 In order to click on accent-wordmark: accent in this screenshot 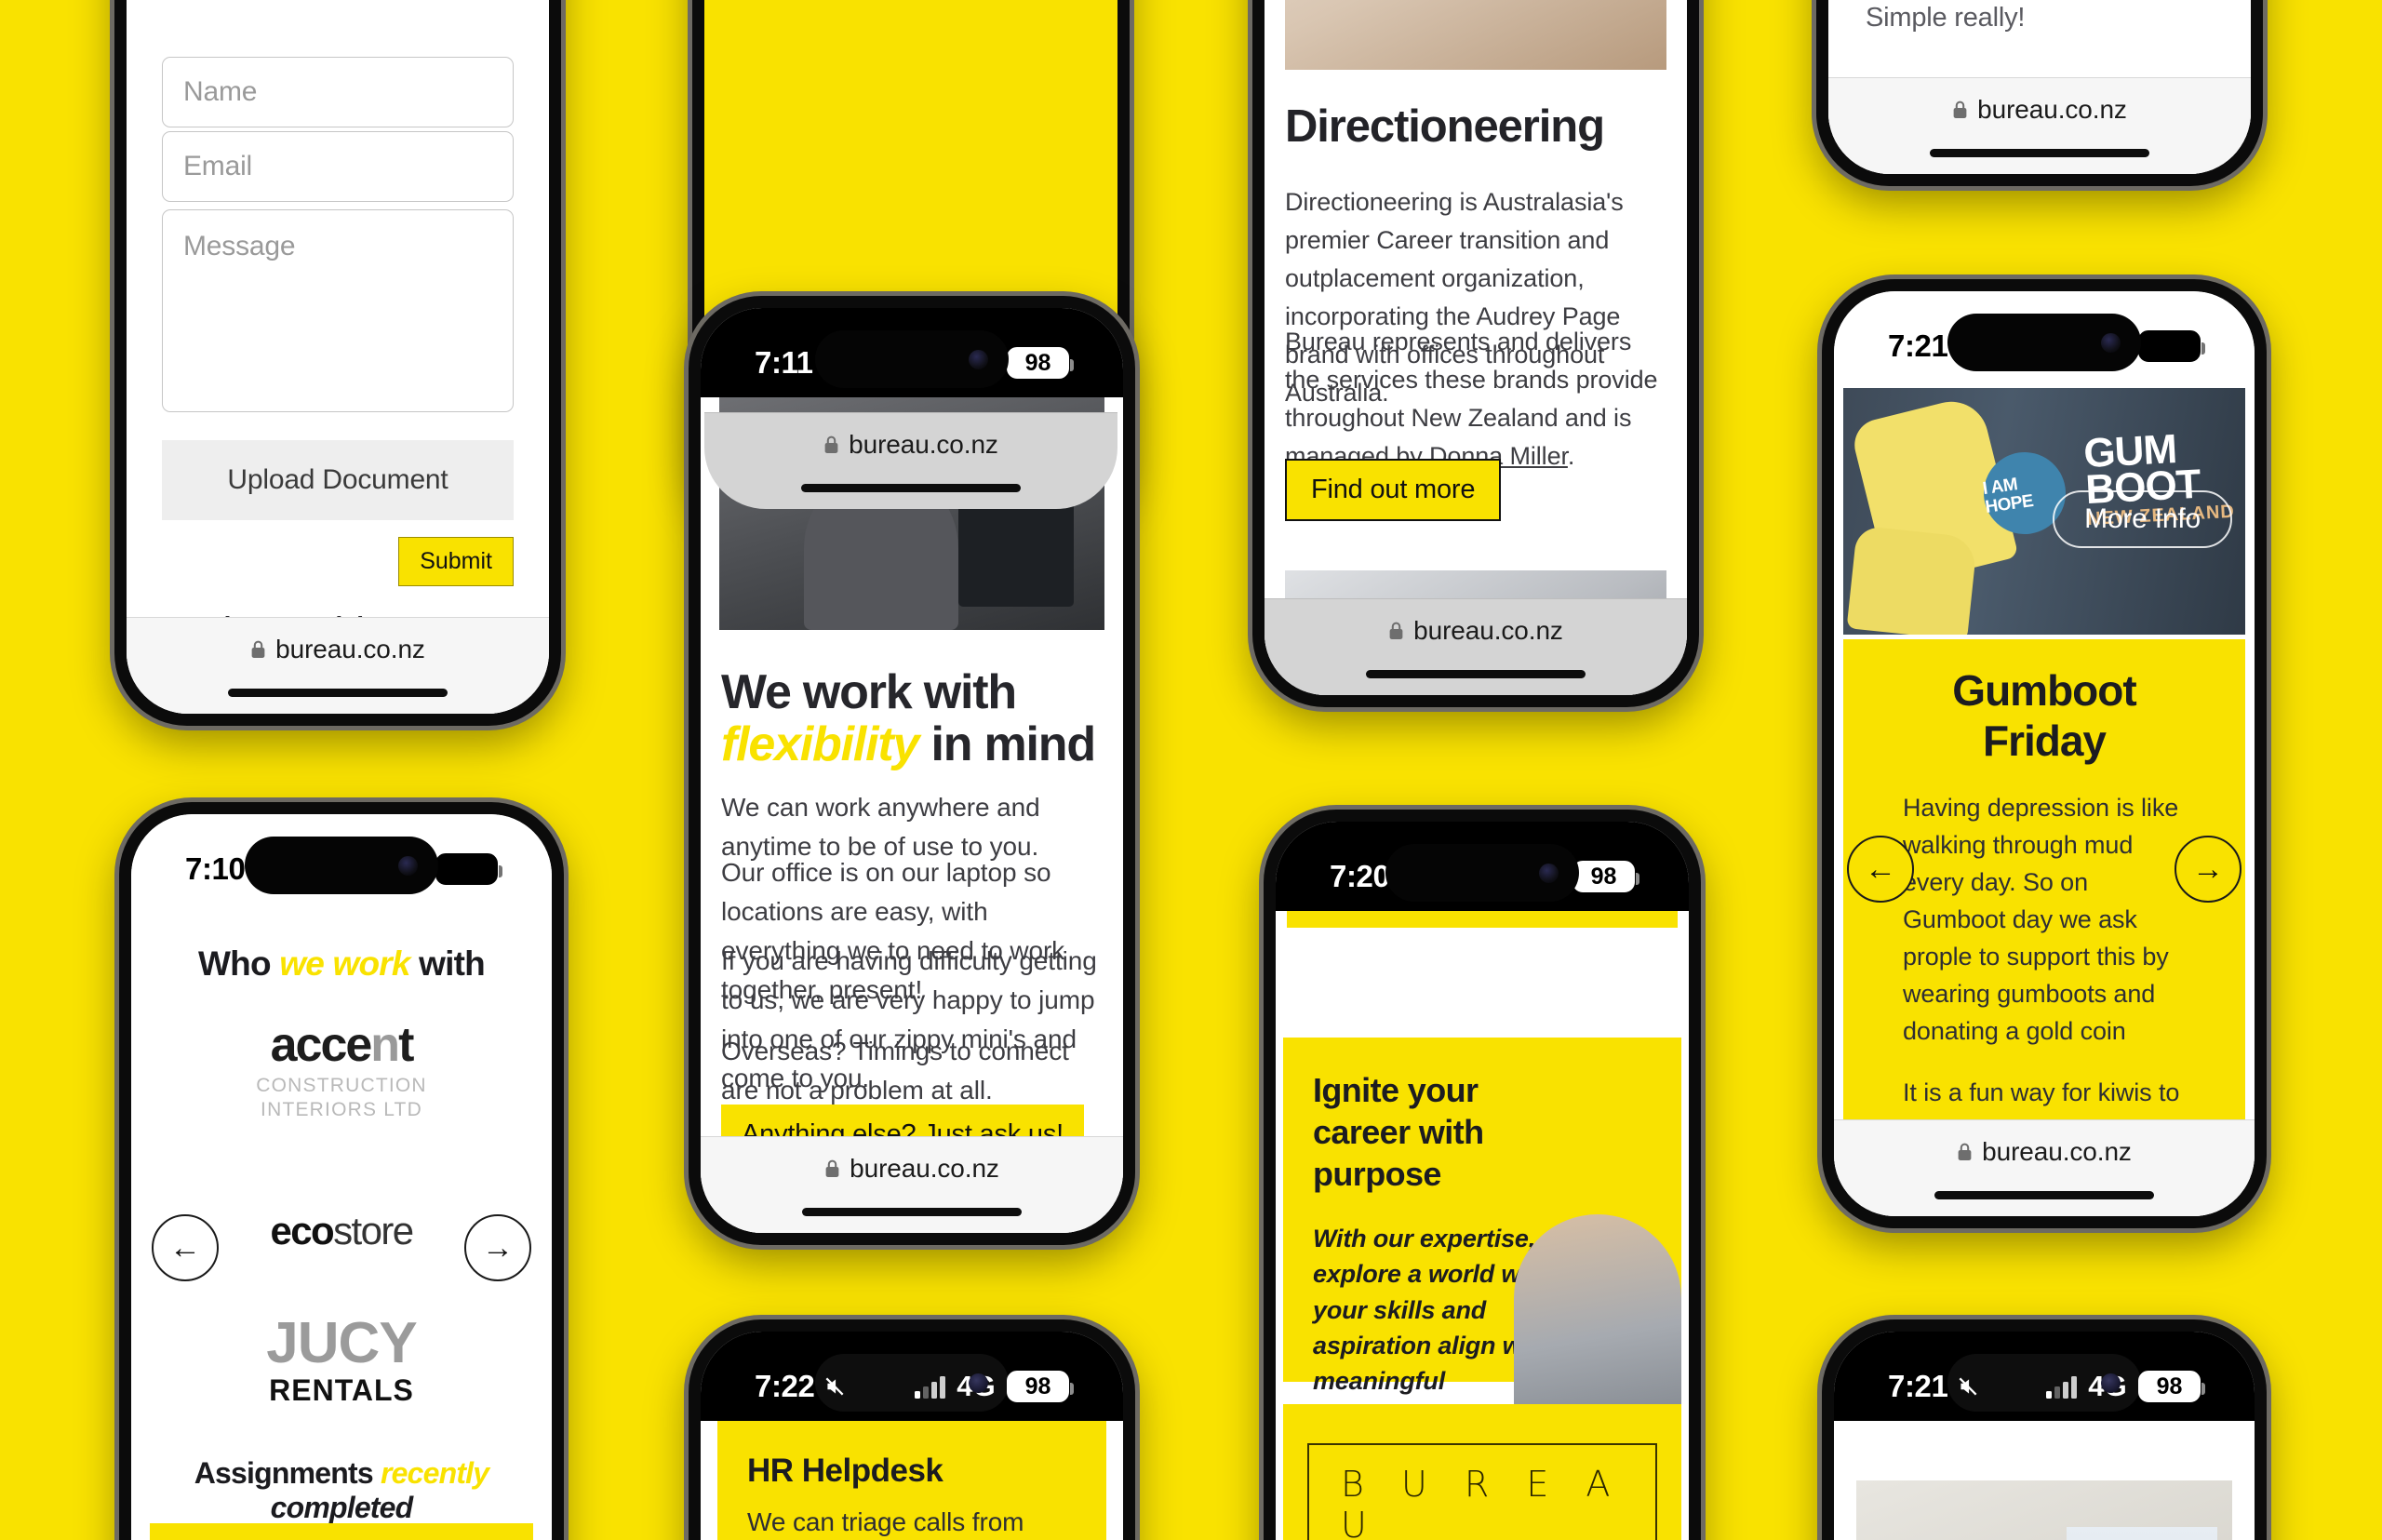, I will do `click(342, 1045)`.